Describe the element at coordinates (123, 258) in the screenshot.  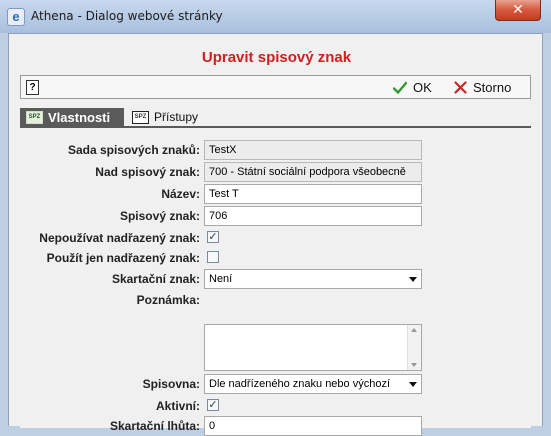
I see `field-label: Použít jen nadřazený znak:` at that location.